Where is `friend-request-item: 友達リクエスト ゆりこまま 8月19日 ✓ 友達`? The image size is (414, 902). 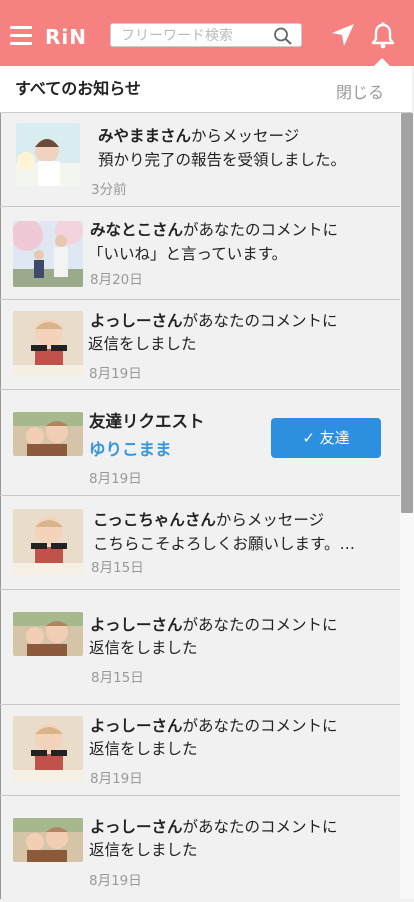
friend-request-item: 友達リクエスト ゆりこまま 8月19日 ✓ 友達 is located at coordinates (200, 443).